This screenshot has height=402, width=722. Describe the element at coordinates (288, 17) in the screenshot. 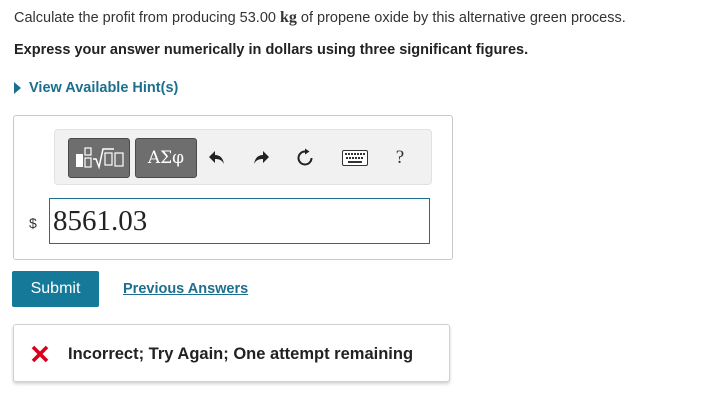

I see `question-unit: kg` at that location.